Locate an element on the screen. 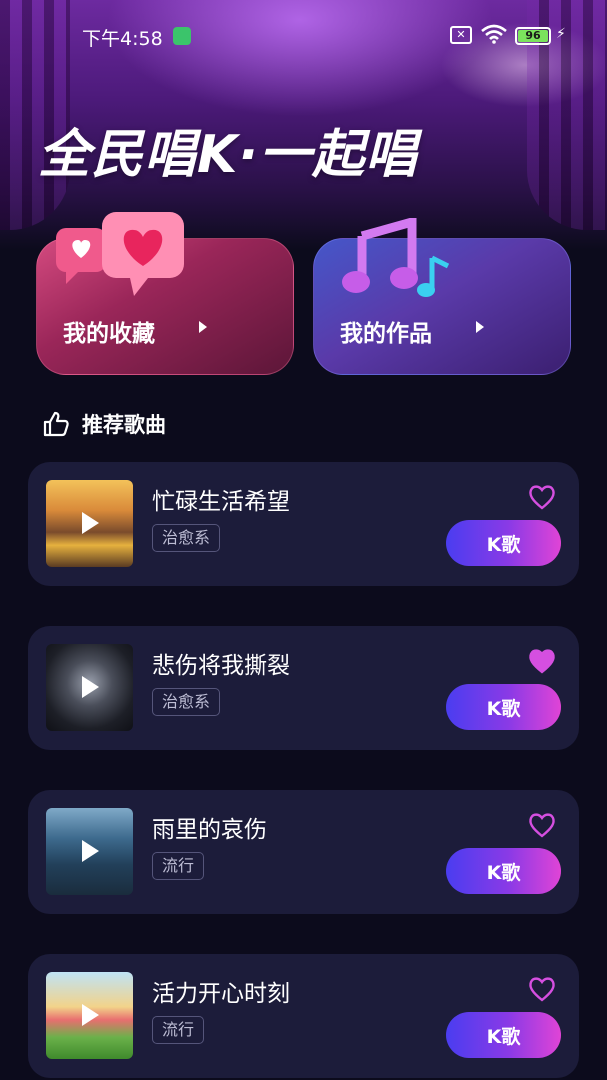 Image resolution: width=607 pixels, height=1080 pixels. status-bar: 下午4:58 ✕ 96 ⚡ is located at coordinates (303, 36).